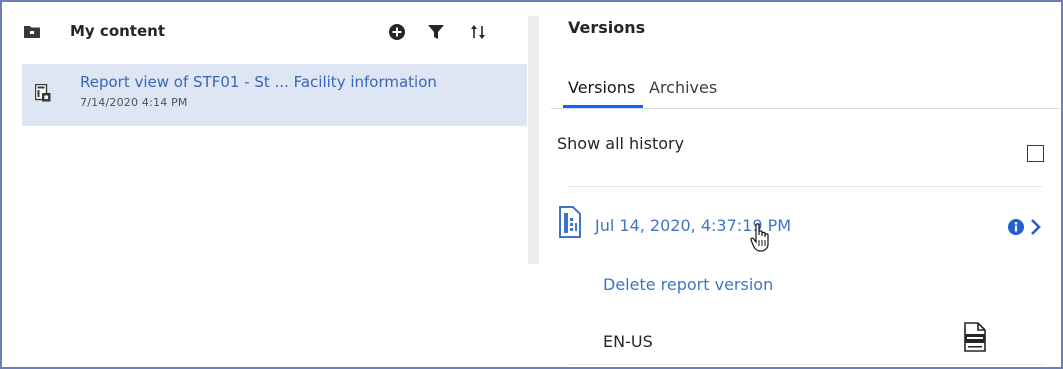 This screenshot has height=369, width=1063. What do you see at coordinates (621, 143) in the screenshot?
I see `show-all-history-label: Show all history` at bounding box center [621, 143].